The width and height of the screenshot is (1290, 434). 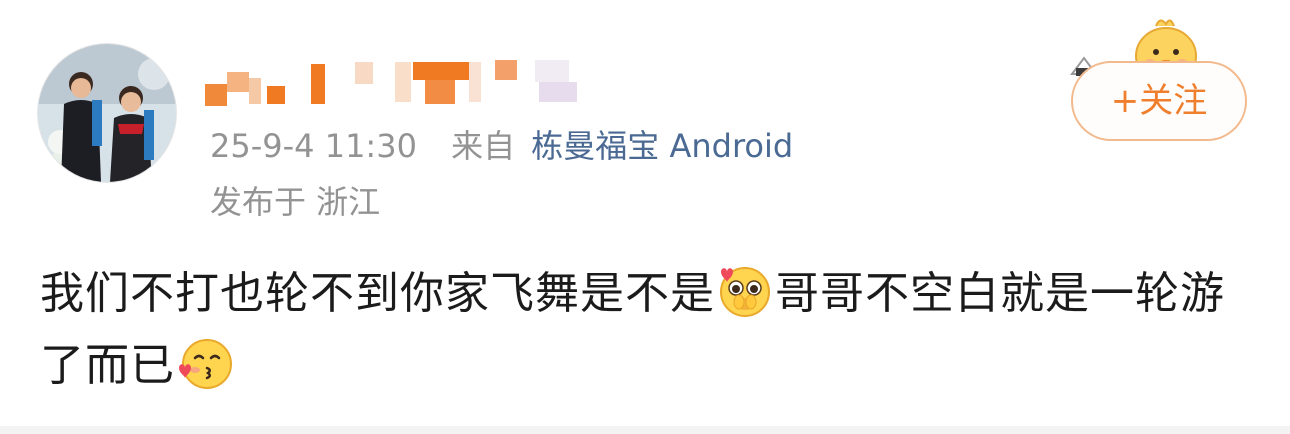 What do you see at coordinates (377, 293) in the screenshot?
I see `post-text-part1: 我们不打也轮不到你家飞舞是不是` at bounding box center [377, 293].